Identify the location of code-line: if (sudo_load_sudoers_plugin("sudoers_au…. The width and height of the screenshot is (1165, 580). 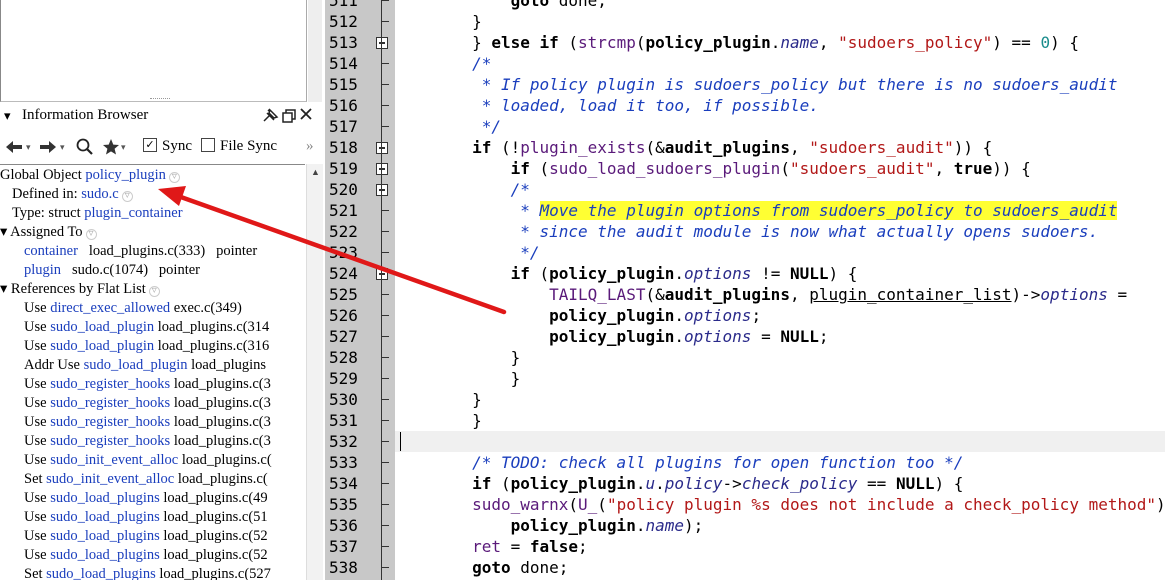
(780, 168).